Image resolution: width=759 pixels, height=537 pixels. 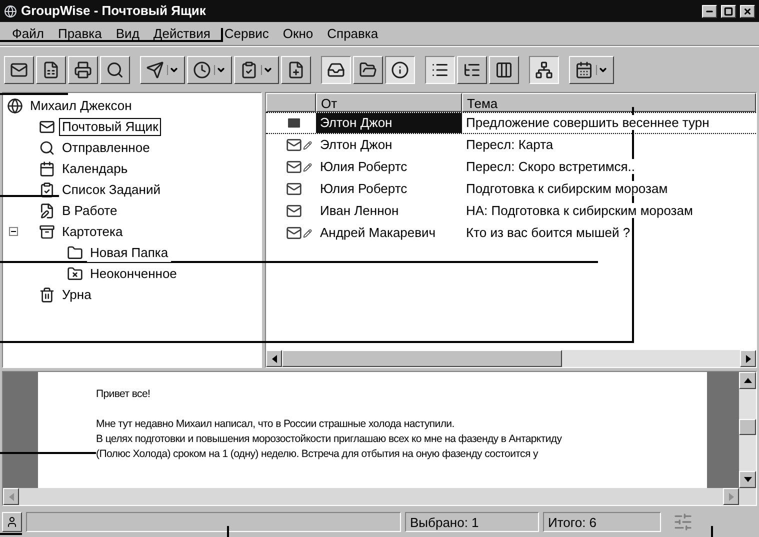 I want to click on info-icon, so click(x=400, y=69).